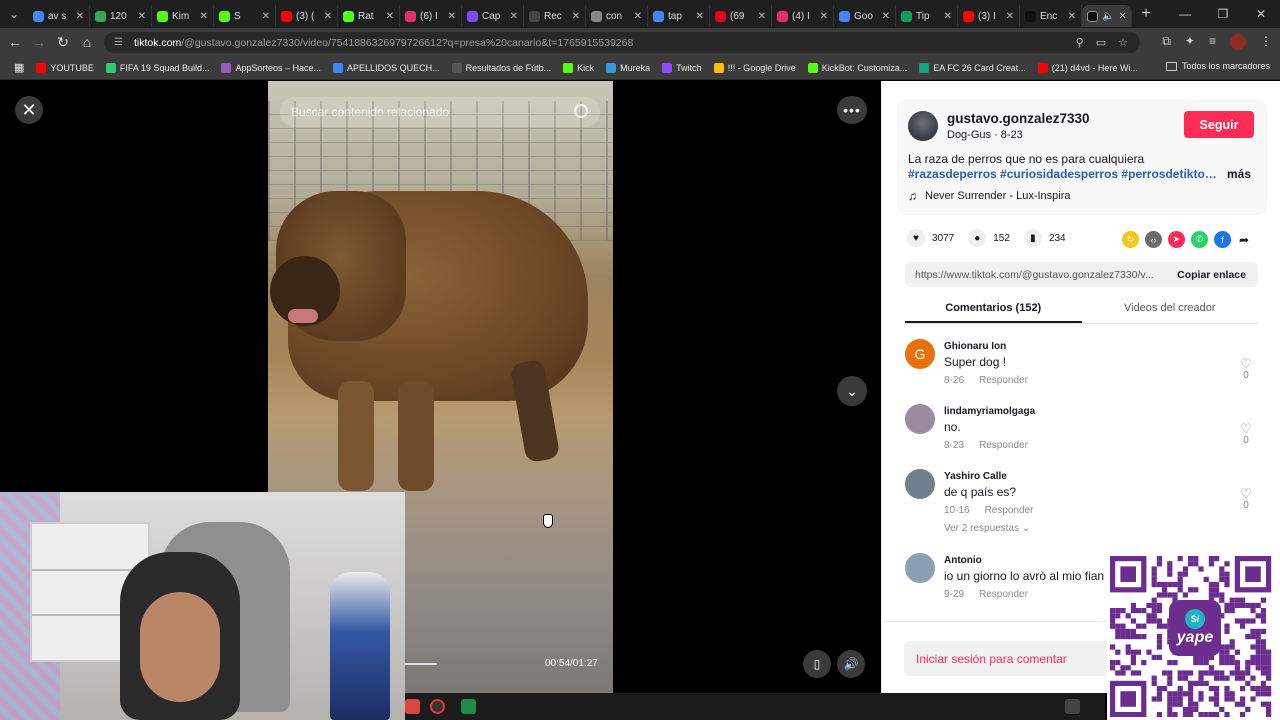  Describe the element at coordinates (1190, 42) in the screenshot. I see `puzzle-icon: ✦` at that location.